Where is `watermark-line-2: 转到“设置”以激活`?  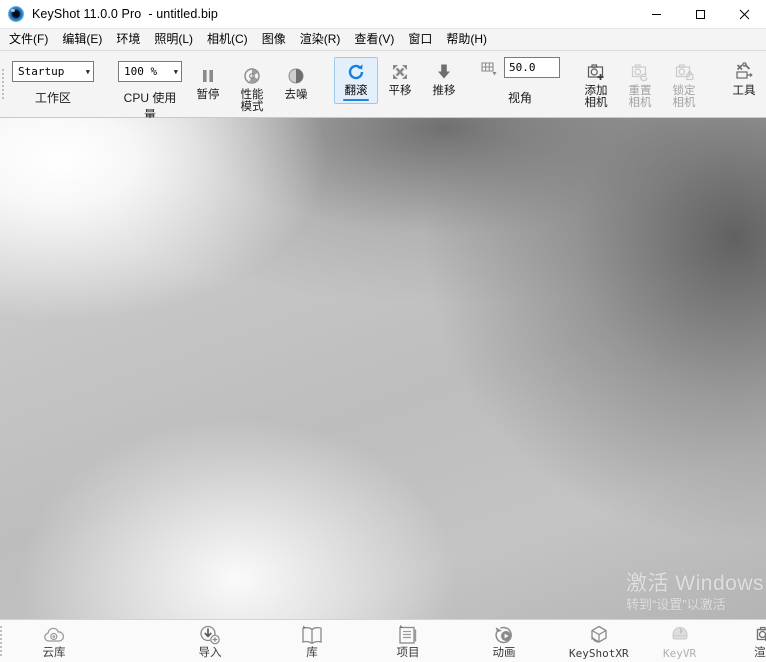 watermark-line-2: 转到“设置”以激活 is located at coordinates (675, 604).